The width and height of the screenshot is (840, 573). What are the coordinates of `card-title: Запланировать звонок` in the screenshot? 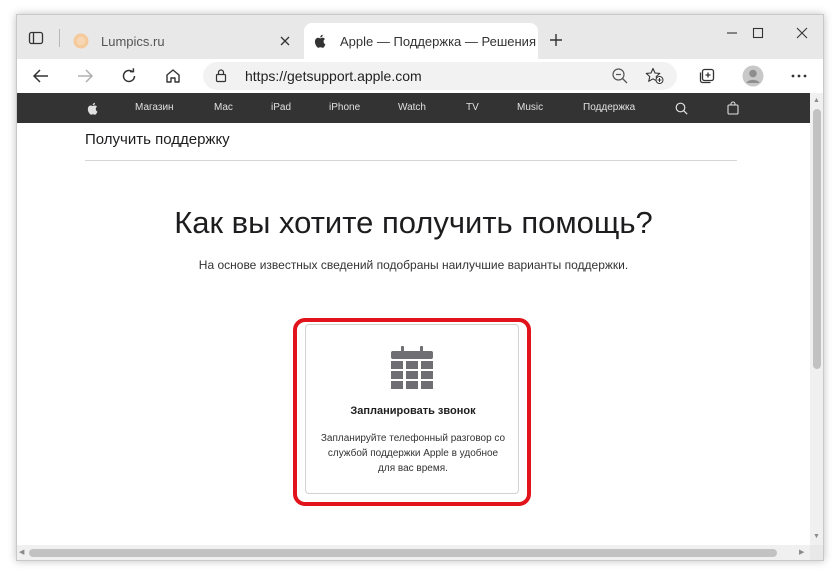 It's located at (413, 411).